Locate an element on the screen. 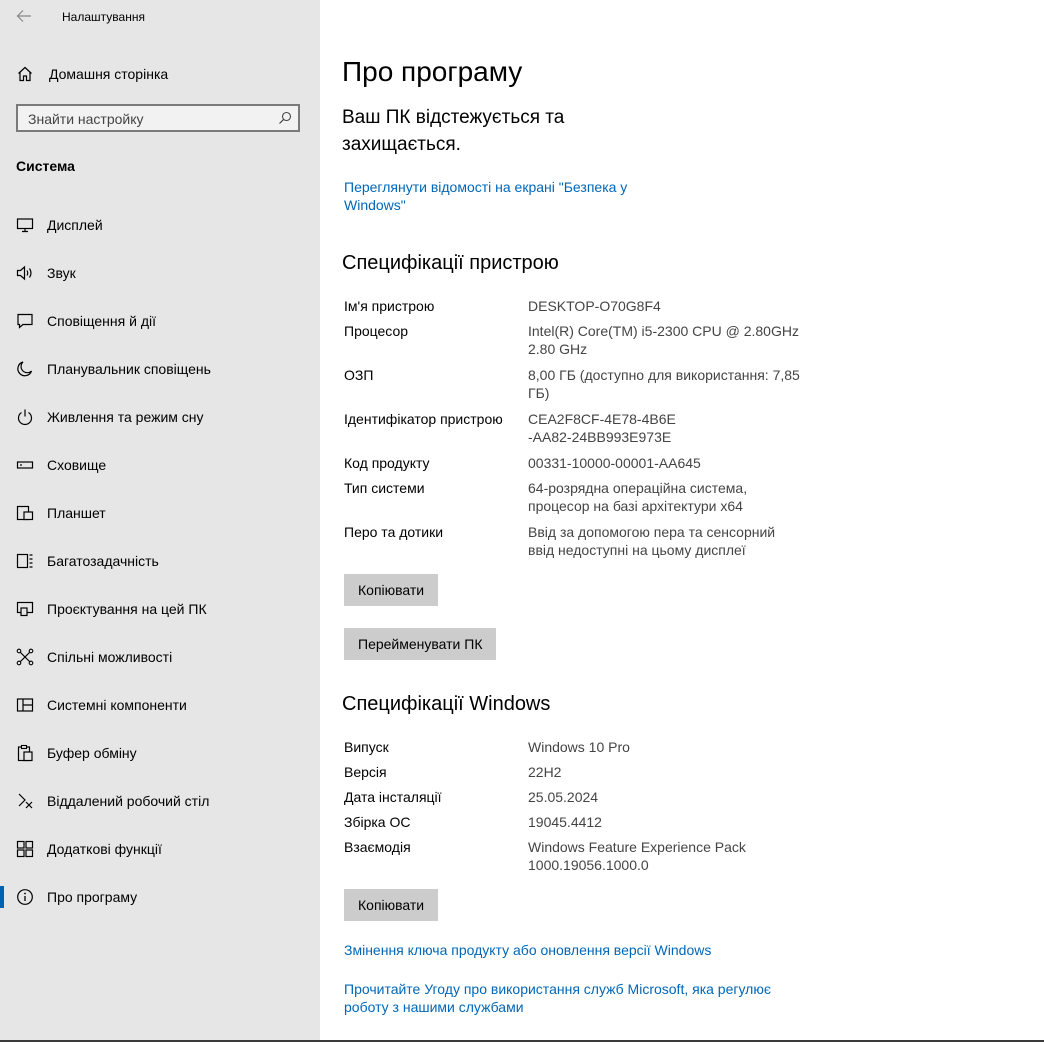 The width and height of the screenshot is (1044, 1042). sidebar-item-label: Спільні можливості is located at coordinates (110, 657).